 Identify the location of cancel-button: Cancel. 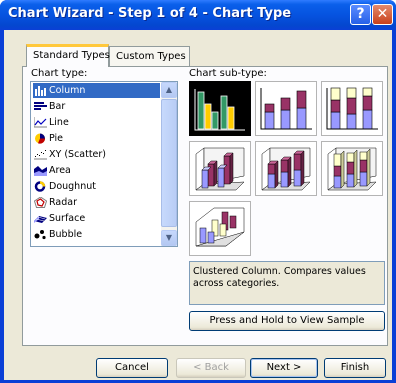
(132, 368).